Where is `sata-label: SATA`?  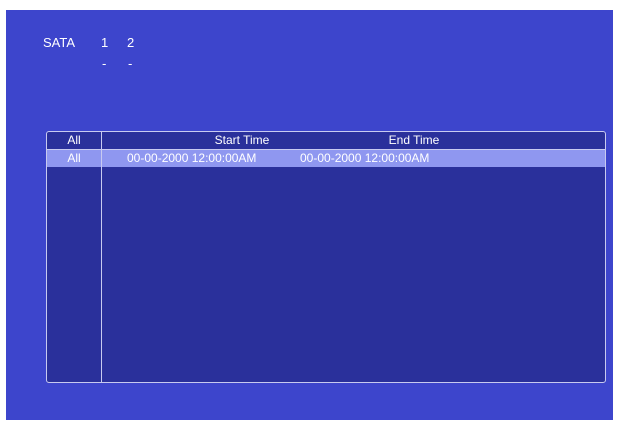 sata-label: SATA is located at coordinates (59, 42).